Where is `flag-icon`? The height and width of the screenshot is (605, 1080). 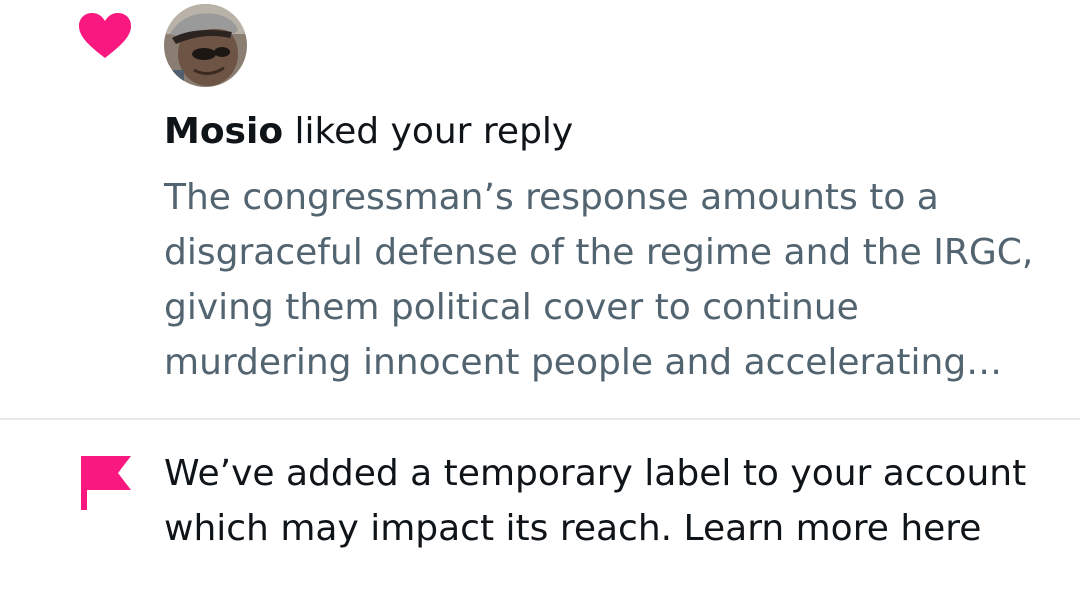 flag-icon is located at coordinates (106, 483).